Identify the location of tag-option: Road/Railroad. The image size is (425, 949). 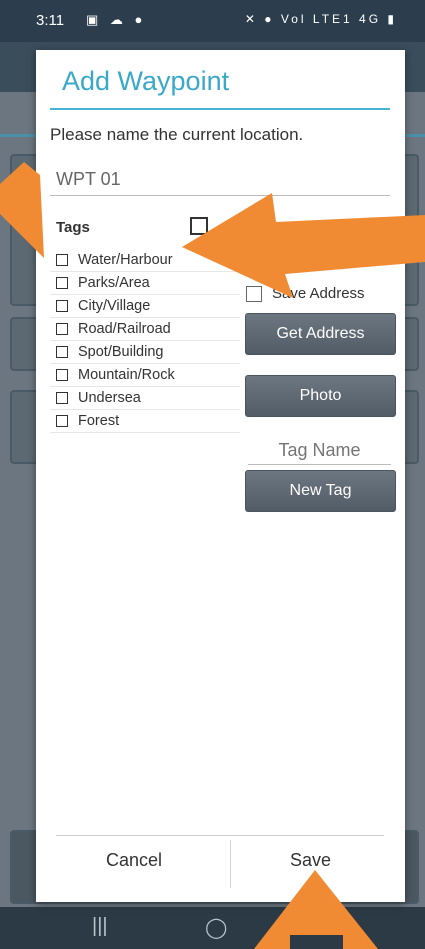
(145, 329).